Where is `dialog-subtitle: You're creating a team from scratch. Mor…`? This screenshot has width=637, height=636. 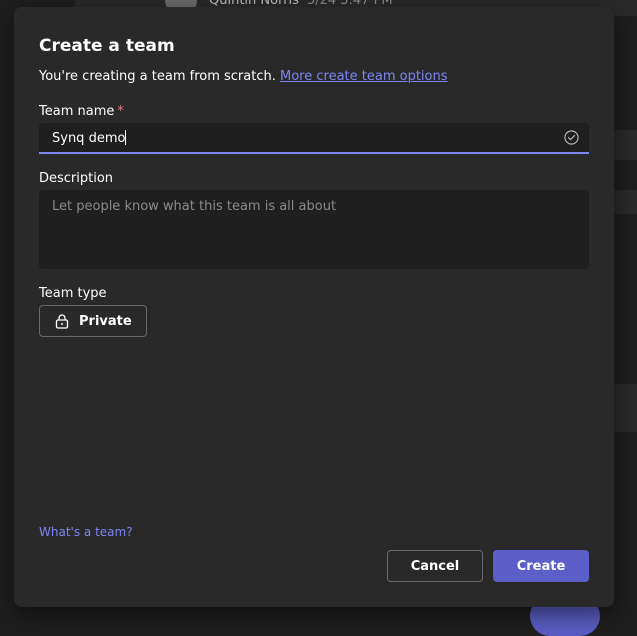
dialog-subtitle: You're creating a team from scratch. Mor… is located at coordinates (243, 76).